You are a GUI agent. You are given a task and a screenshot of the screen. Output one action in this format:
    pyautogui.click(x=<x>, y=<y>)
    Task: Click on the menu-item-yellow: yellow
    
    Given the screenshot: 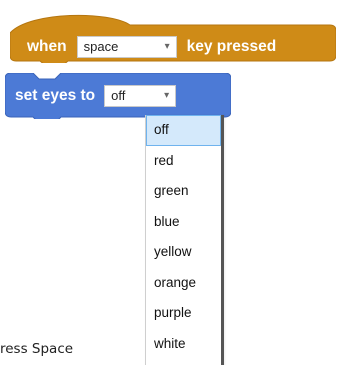 What is the action you would take?
    pyautogui.click(x=185, y=252)
    